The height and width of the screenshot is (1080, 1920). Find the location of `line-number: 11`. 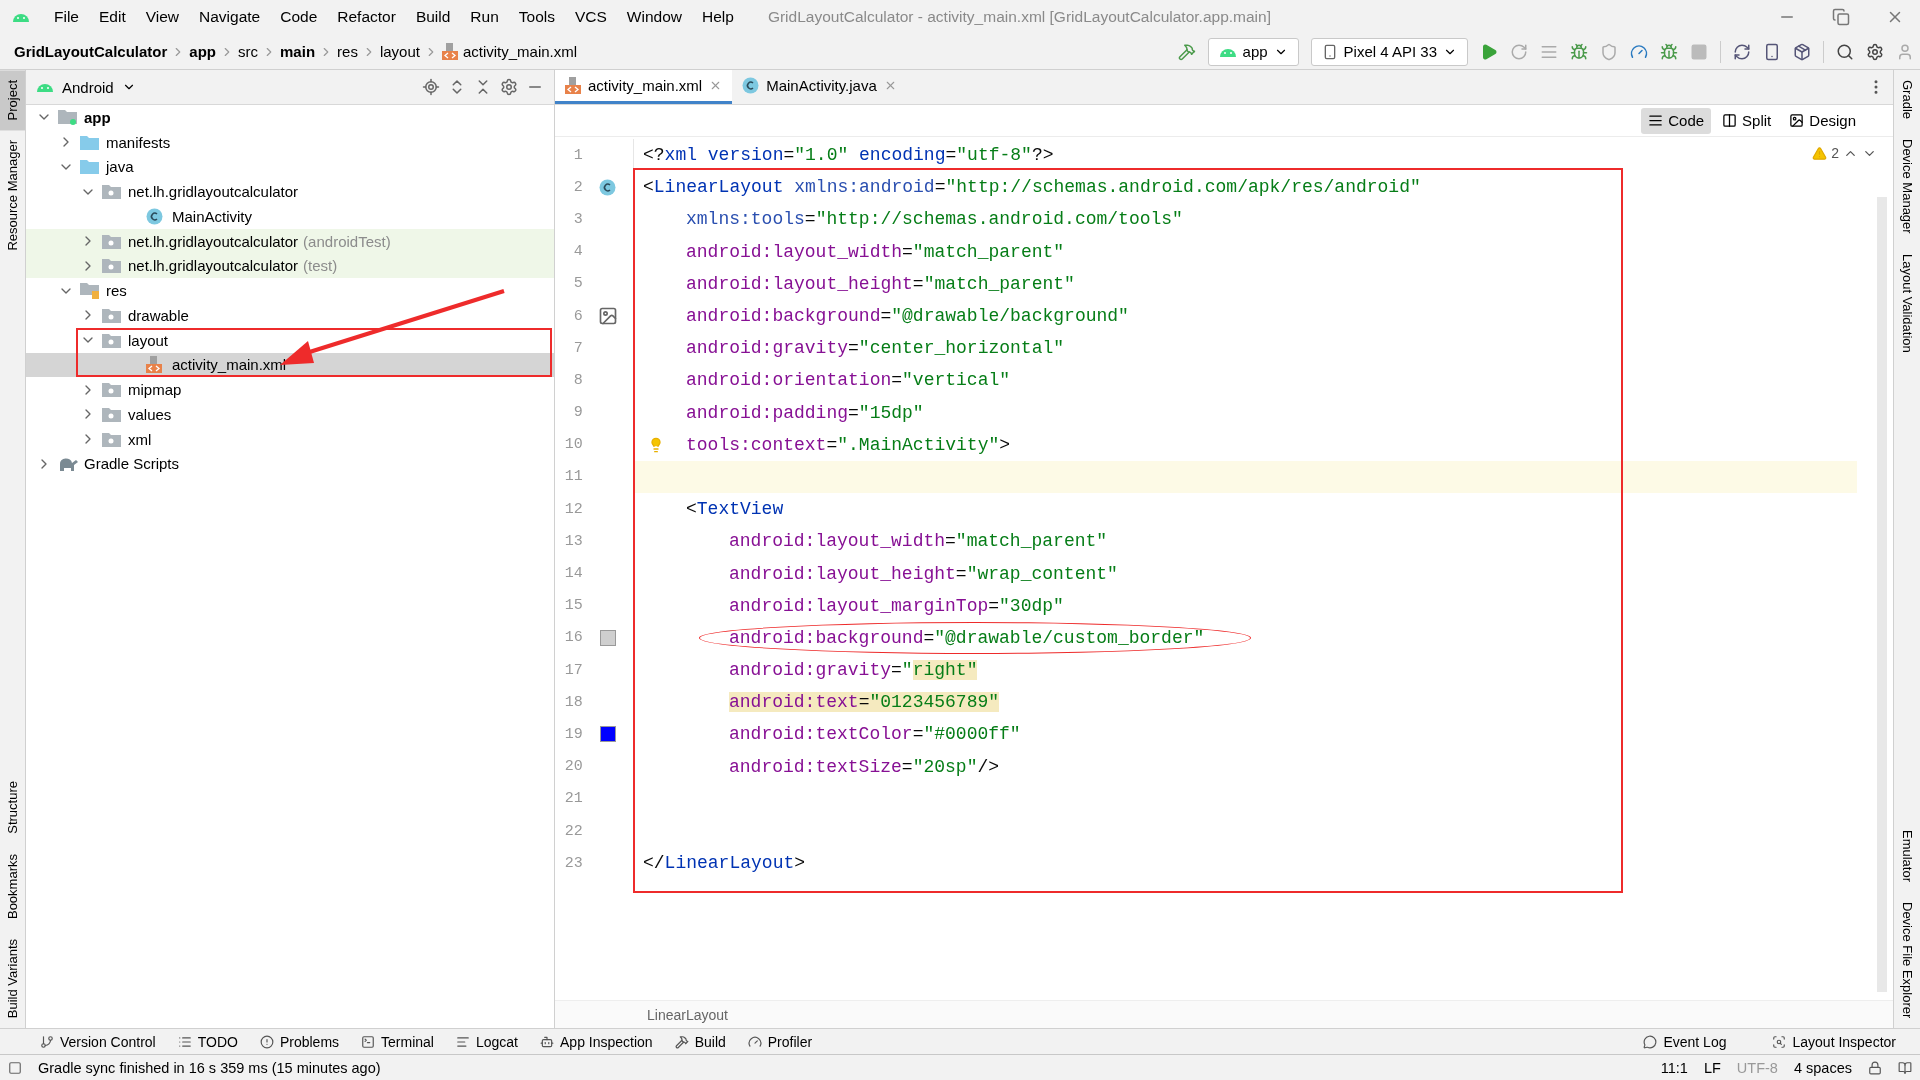

line-number: 11 is located at coordinates (573, 477).